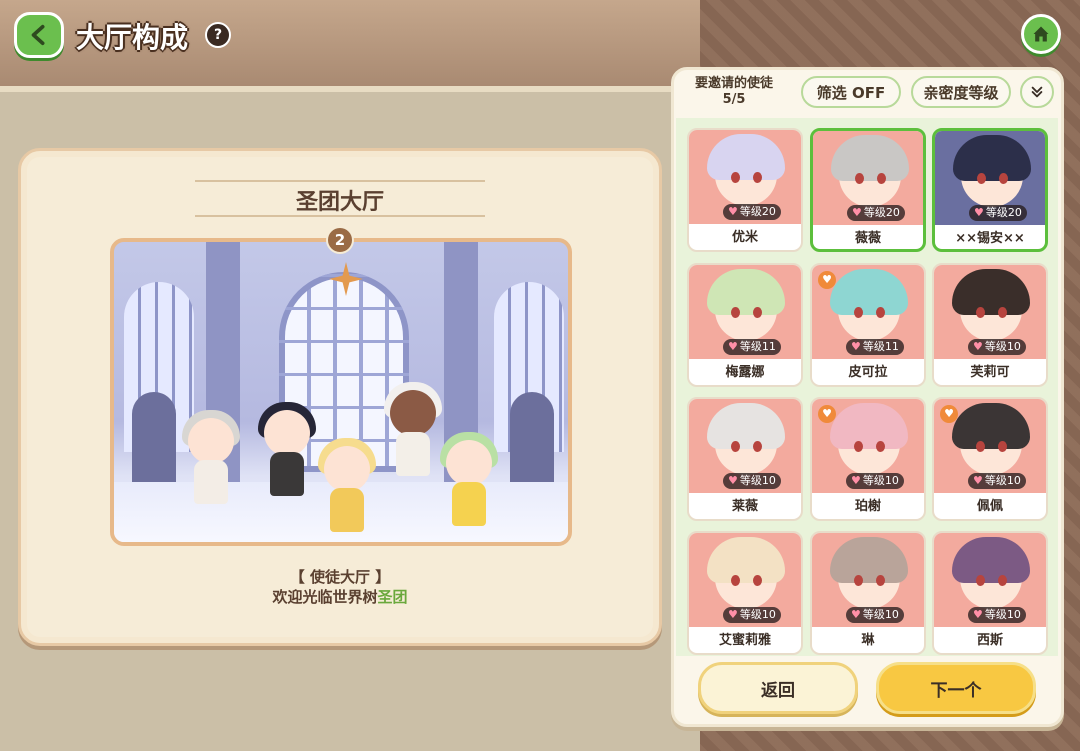 The height and width of the screenshot is (751, 1080). What do you see at coordinates (867, 238) in the screenshot?
I see `character-name: 薇薇` at bounding box center [867, 238].